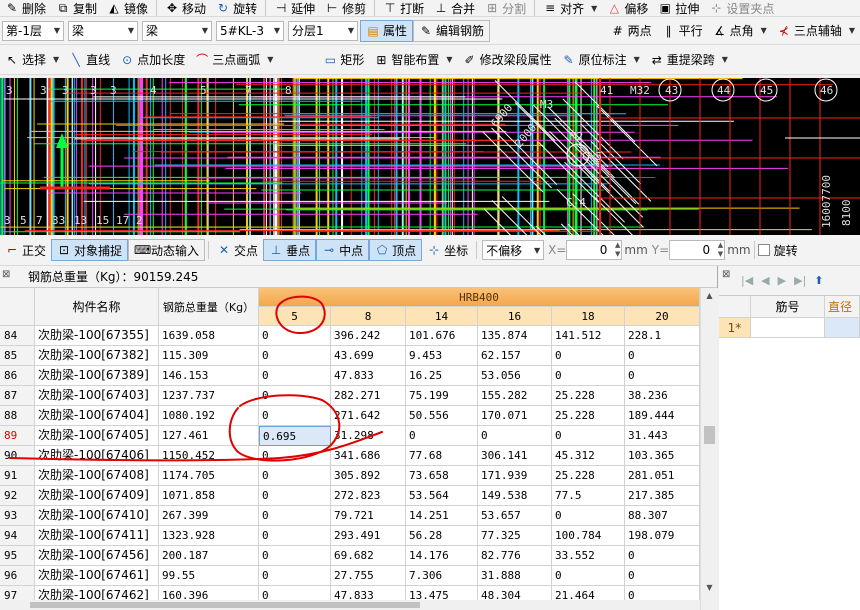  What do you see at coordinates (368, 416) in the screenshot?
I see `diameter-8-cell: 271.642` at bounding box center [368, 416].